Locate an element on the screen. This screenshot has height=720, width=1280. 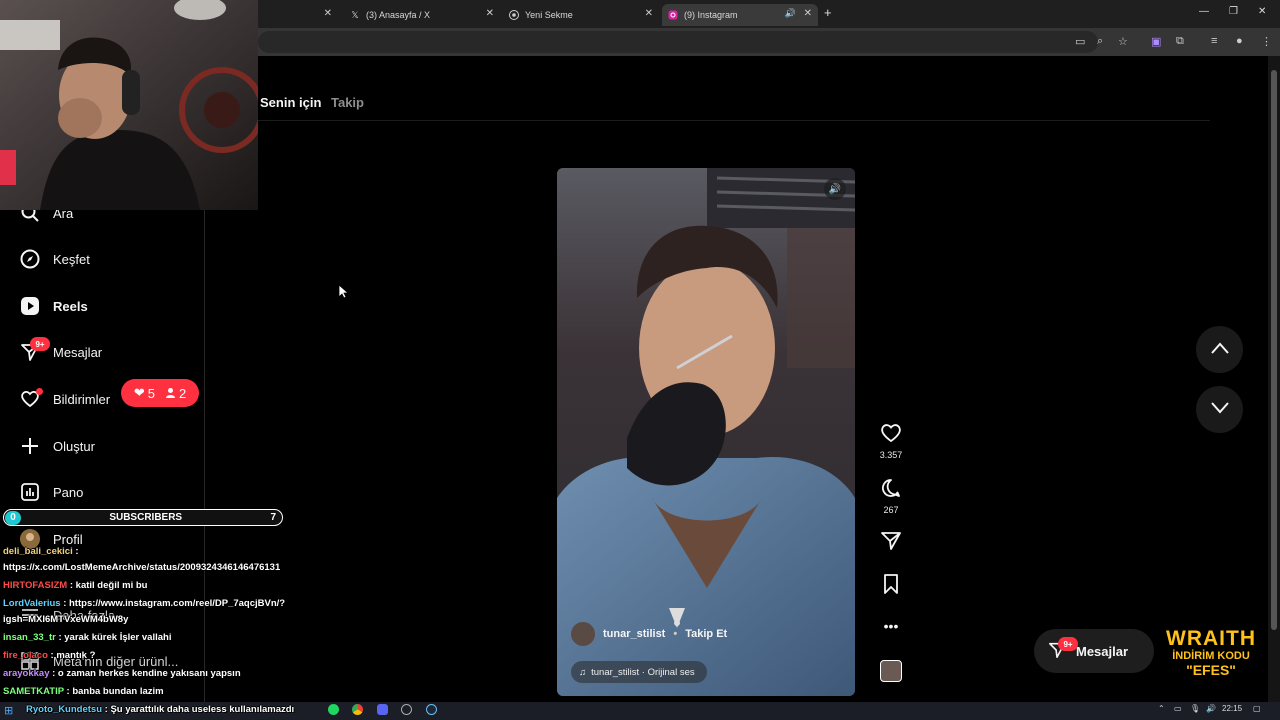
page-scrollbar is located at coordinates (1274, 379).